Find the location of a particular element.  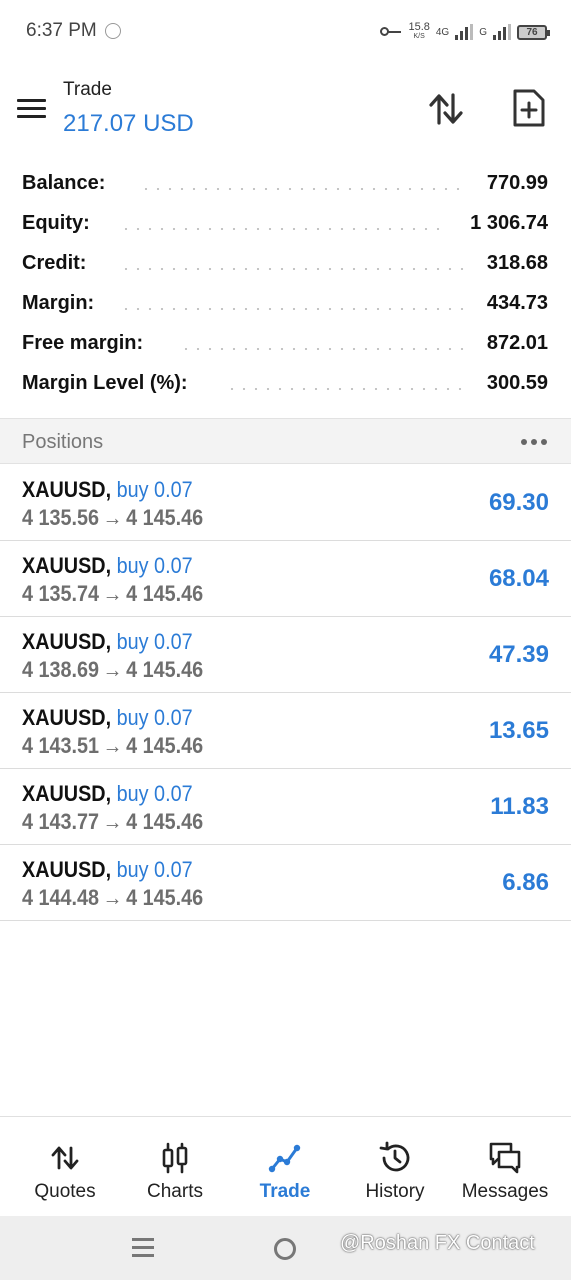

sort-icon is located at coordinates (446, 109).